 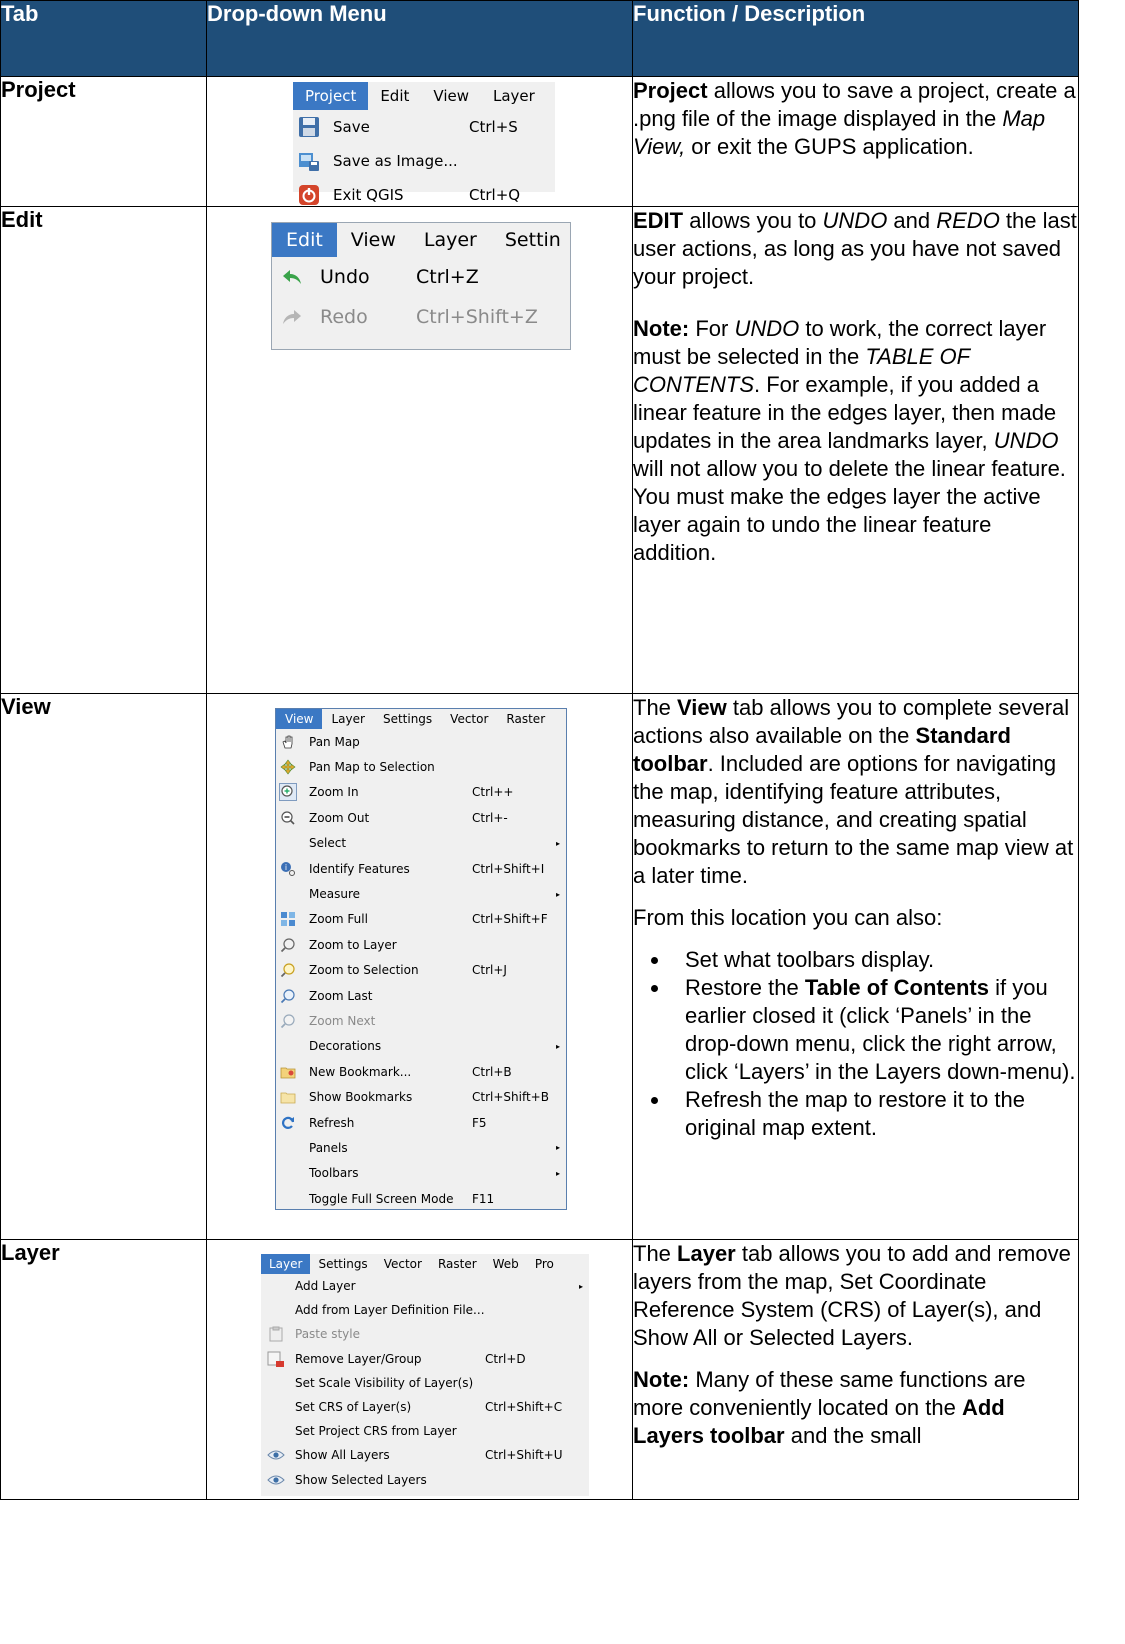 I want to click on menu-item-label: Toolbars, so click(x=334, y=1173).